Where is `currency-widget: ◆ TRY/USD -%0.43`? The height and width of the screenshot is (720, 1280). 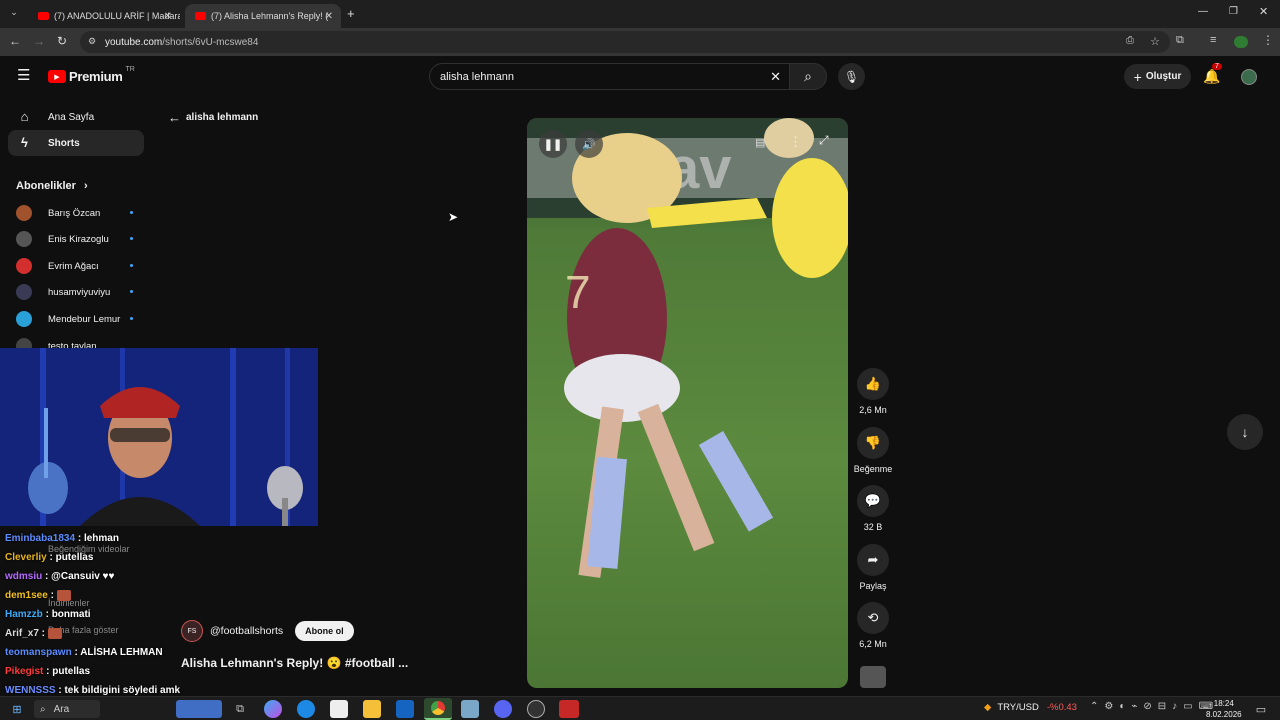
currency-widget: ◆ TRY/USD -%0.43 is located at coordinates (1030, 707).